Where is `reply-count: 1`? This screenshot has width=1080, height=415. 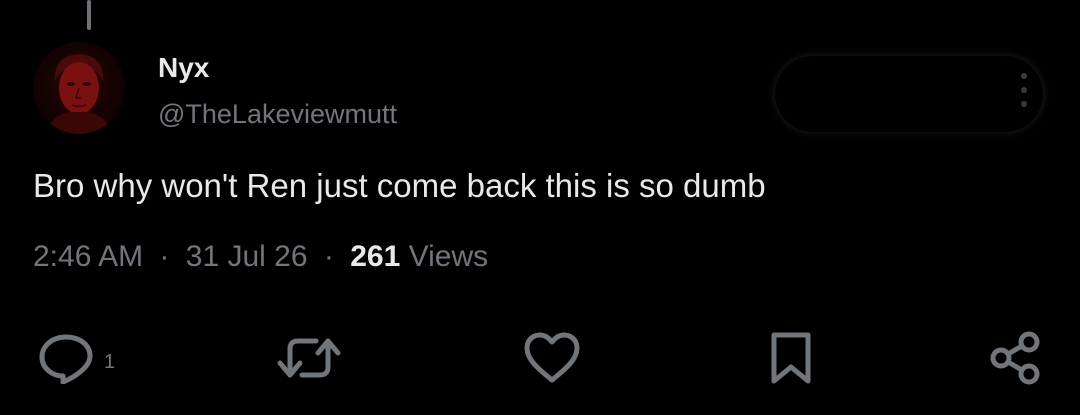
reply-count: 1 is located at coordinates (110, 361).